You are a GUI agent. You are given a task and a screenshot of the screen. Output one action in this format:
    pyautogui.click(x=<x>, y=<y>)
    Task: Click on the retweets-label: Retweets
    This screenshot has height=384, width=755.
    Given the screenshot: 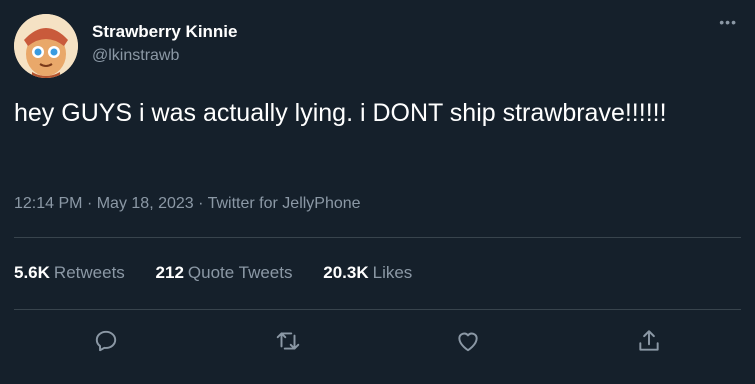 What is the action you would take?
    pyautogui.click(x=89, y=272)
    